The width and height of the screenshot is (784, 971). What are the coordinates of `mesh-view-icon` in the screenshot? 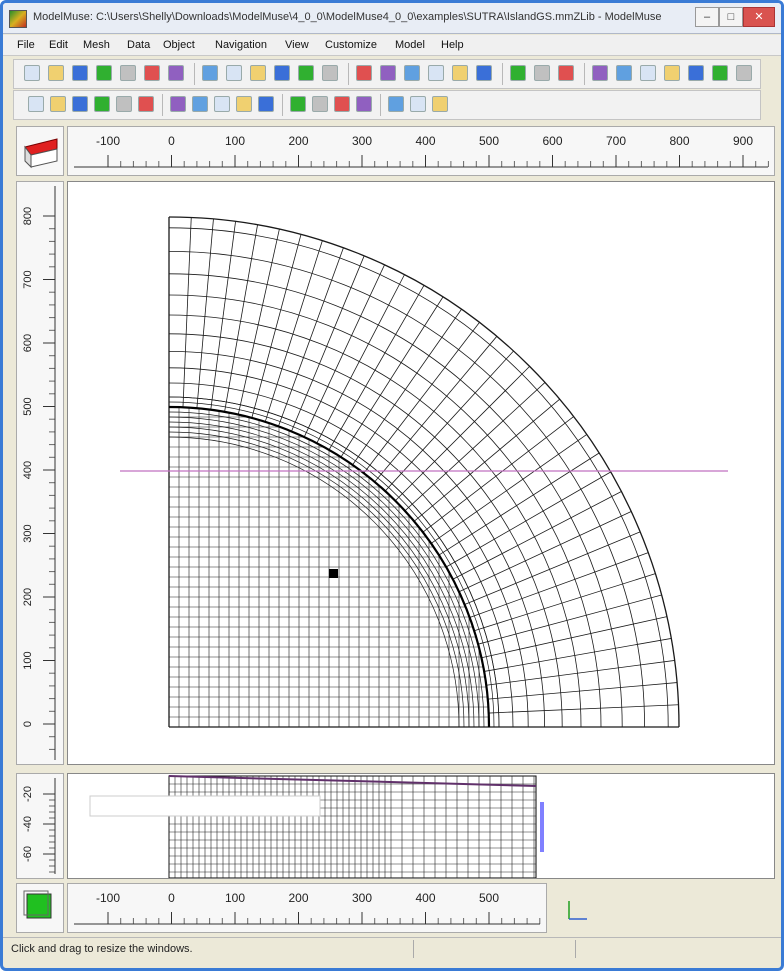 It's located at (440, 104).